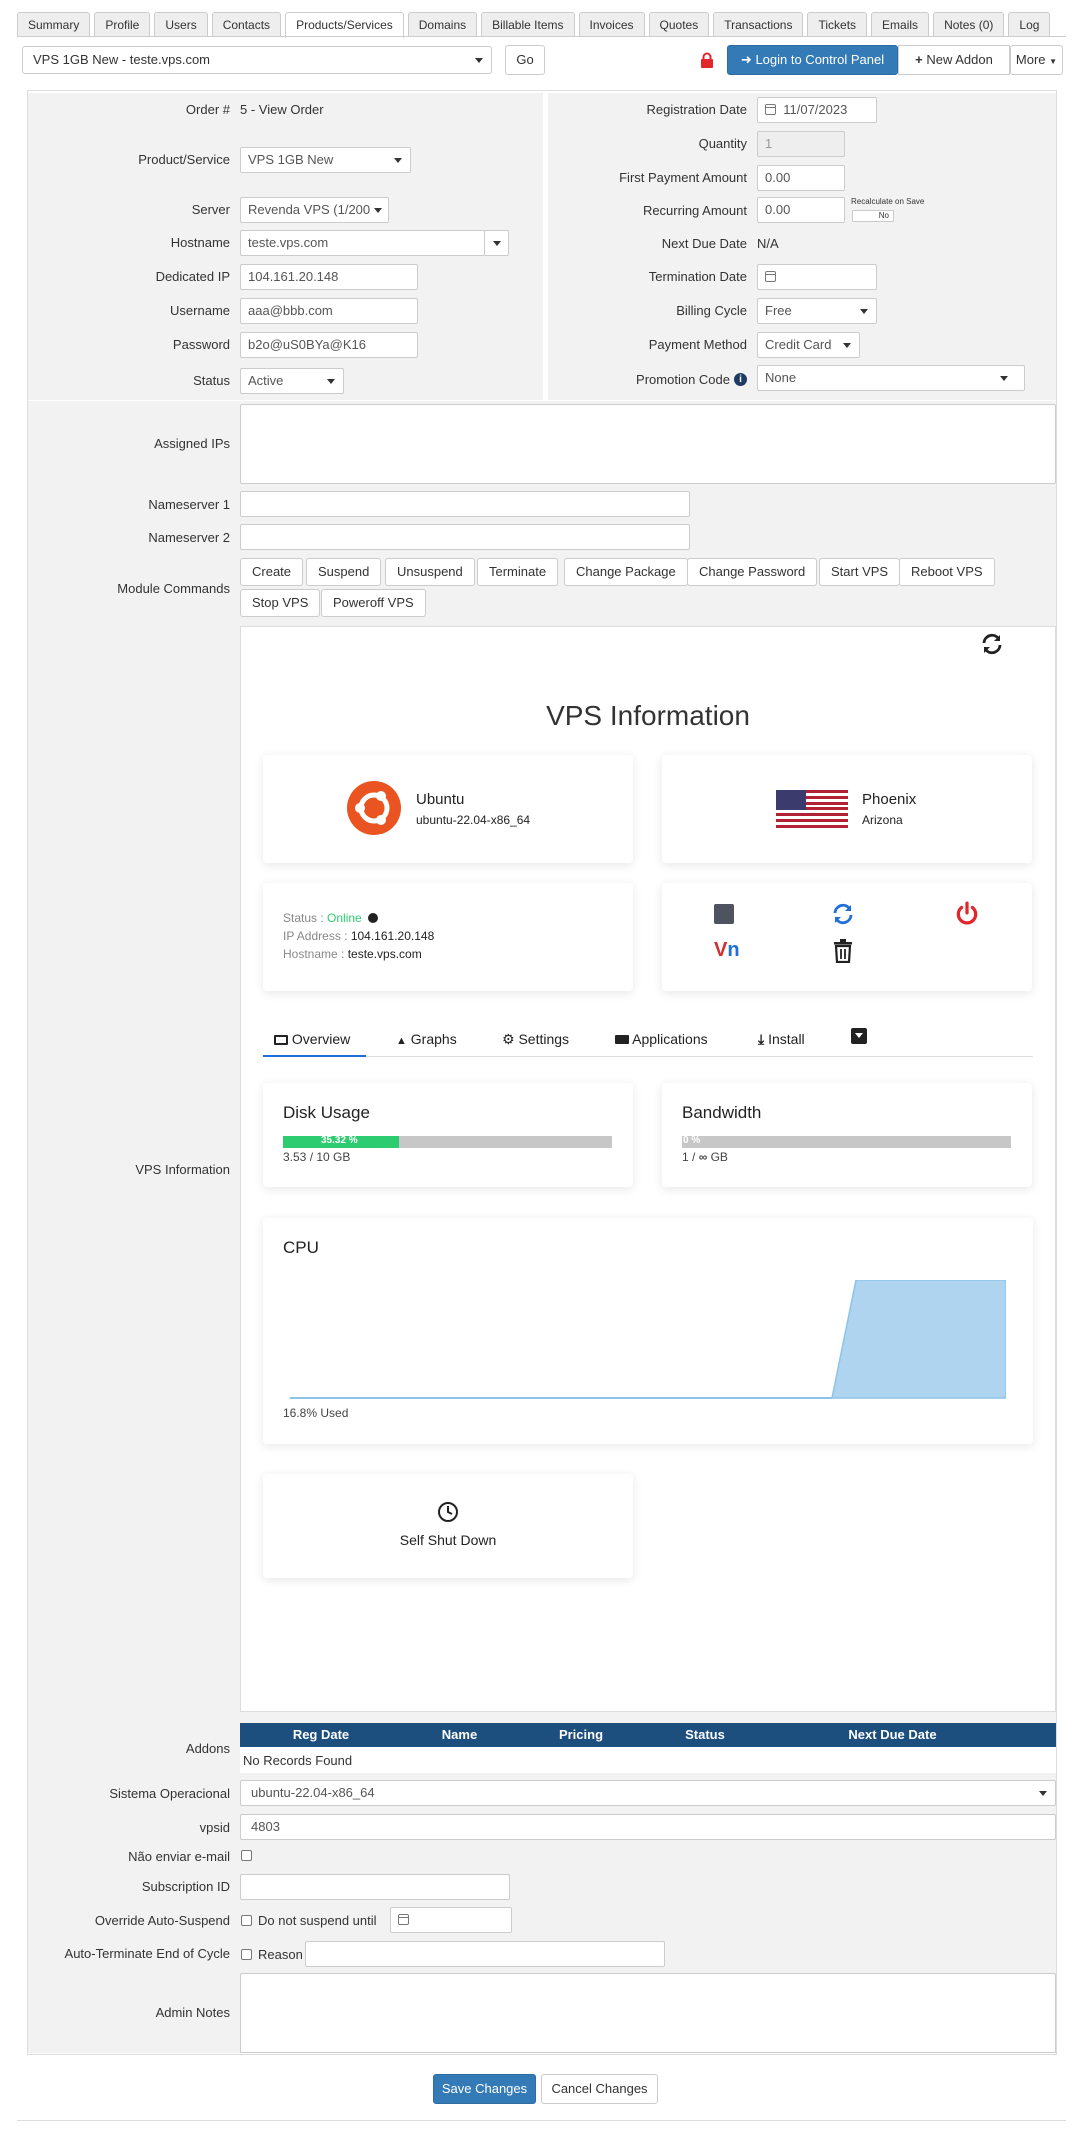 The width and height of the screenshot is (1083, 2130). Describe the element at coordinates (611, 24) in the screenshot. I see `tab-invoices: Invoices` at that location.